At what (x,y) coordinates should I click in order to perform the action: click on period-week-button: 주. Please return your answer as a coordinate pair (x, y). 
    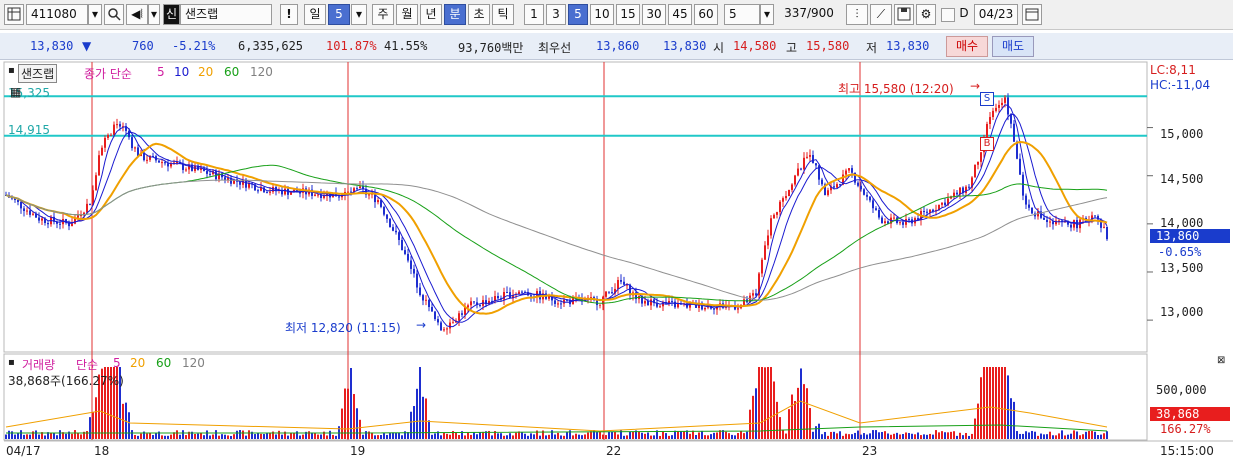
    Looking at the image, I should click on (383, 14).